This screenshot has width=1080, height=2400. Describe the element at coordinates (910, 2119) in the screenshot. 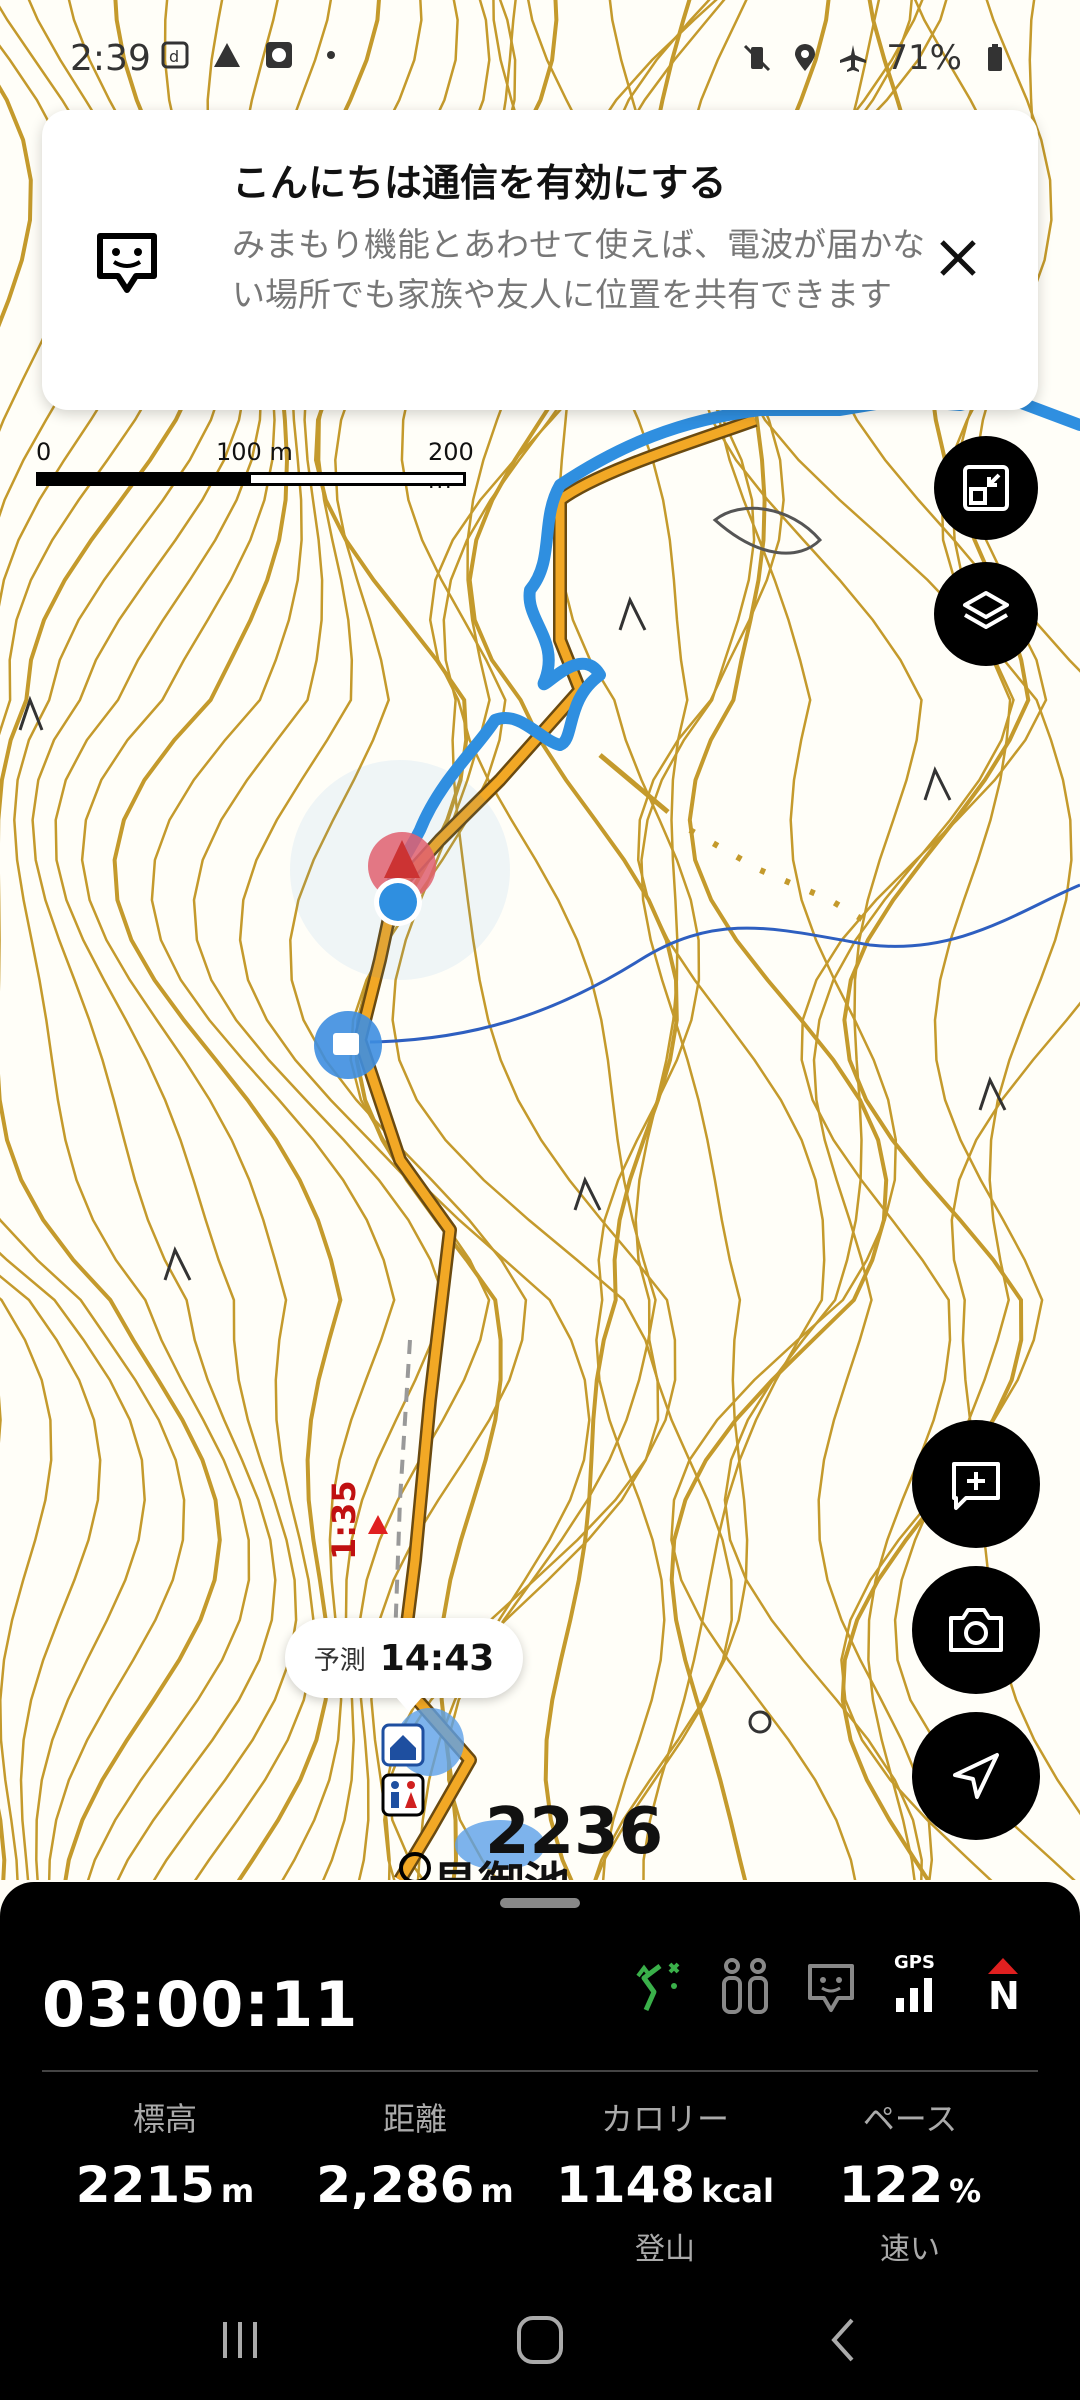

I see `stat-label: ペース` at that location.